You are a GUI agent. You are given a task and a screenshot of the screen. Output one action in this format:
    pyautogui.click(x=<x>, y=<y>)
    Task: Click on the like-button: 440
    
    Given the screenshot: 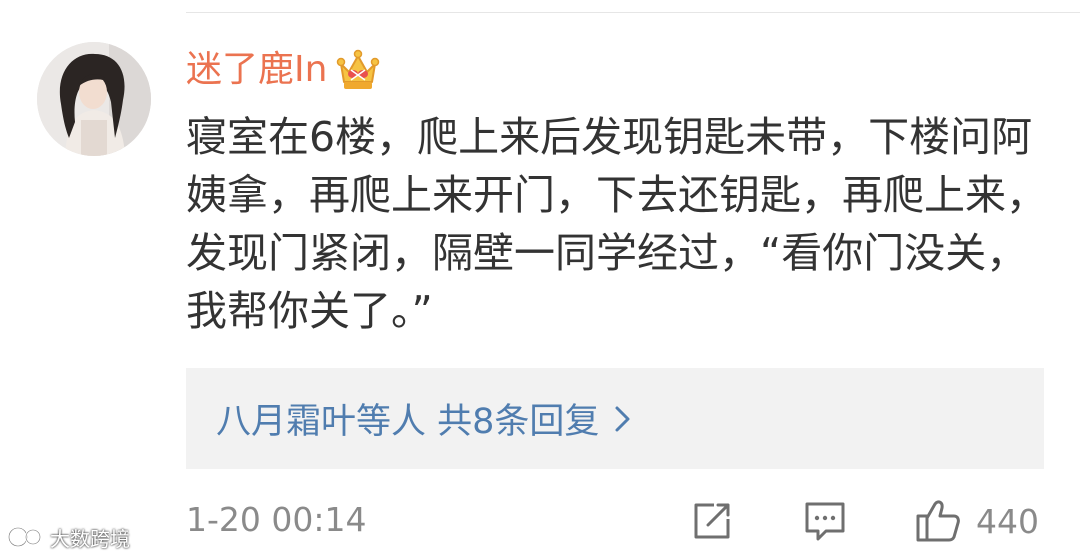 What is the action you would take?
    pyautogui.click(x=976, y=521)
    